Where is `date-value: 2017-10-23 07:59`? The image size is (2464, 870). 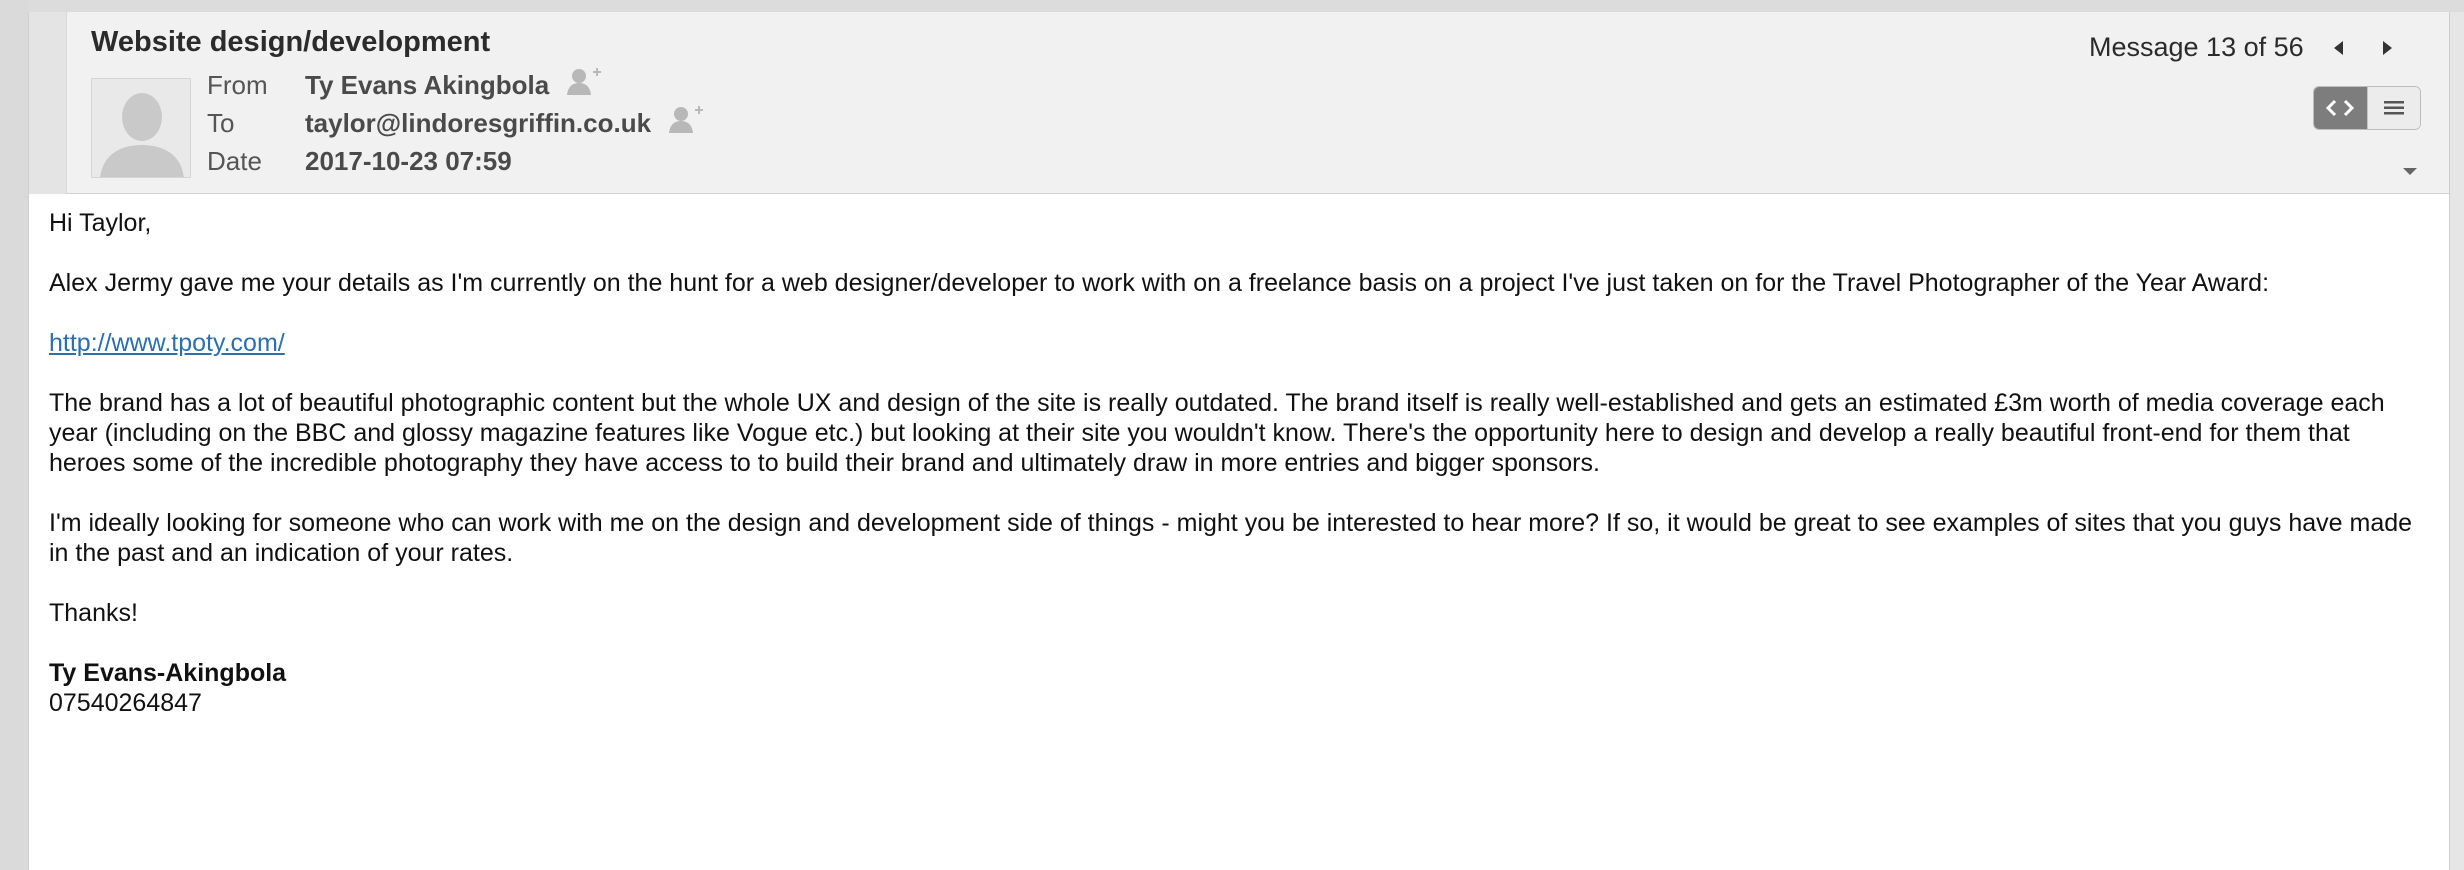 date-value: 2017-10-23 07:59 is located at coordinates (408, 160).